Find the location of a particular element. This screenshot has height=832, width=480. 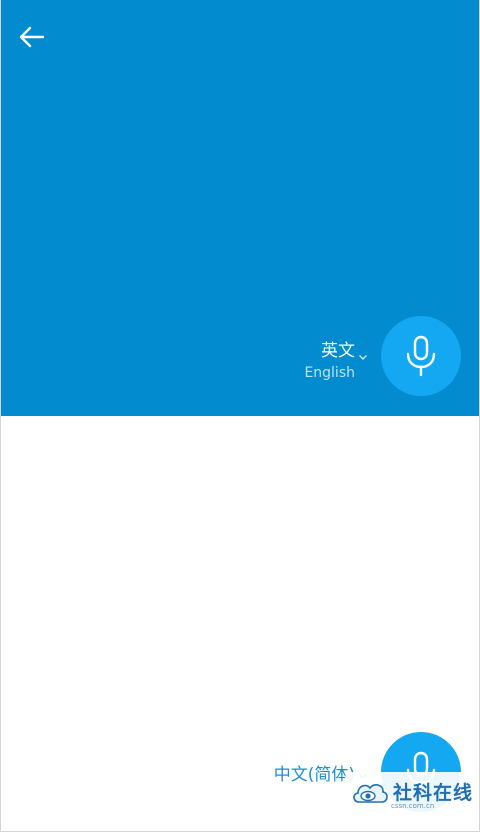

microphone-icon is located at coordinates (421, 356).